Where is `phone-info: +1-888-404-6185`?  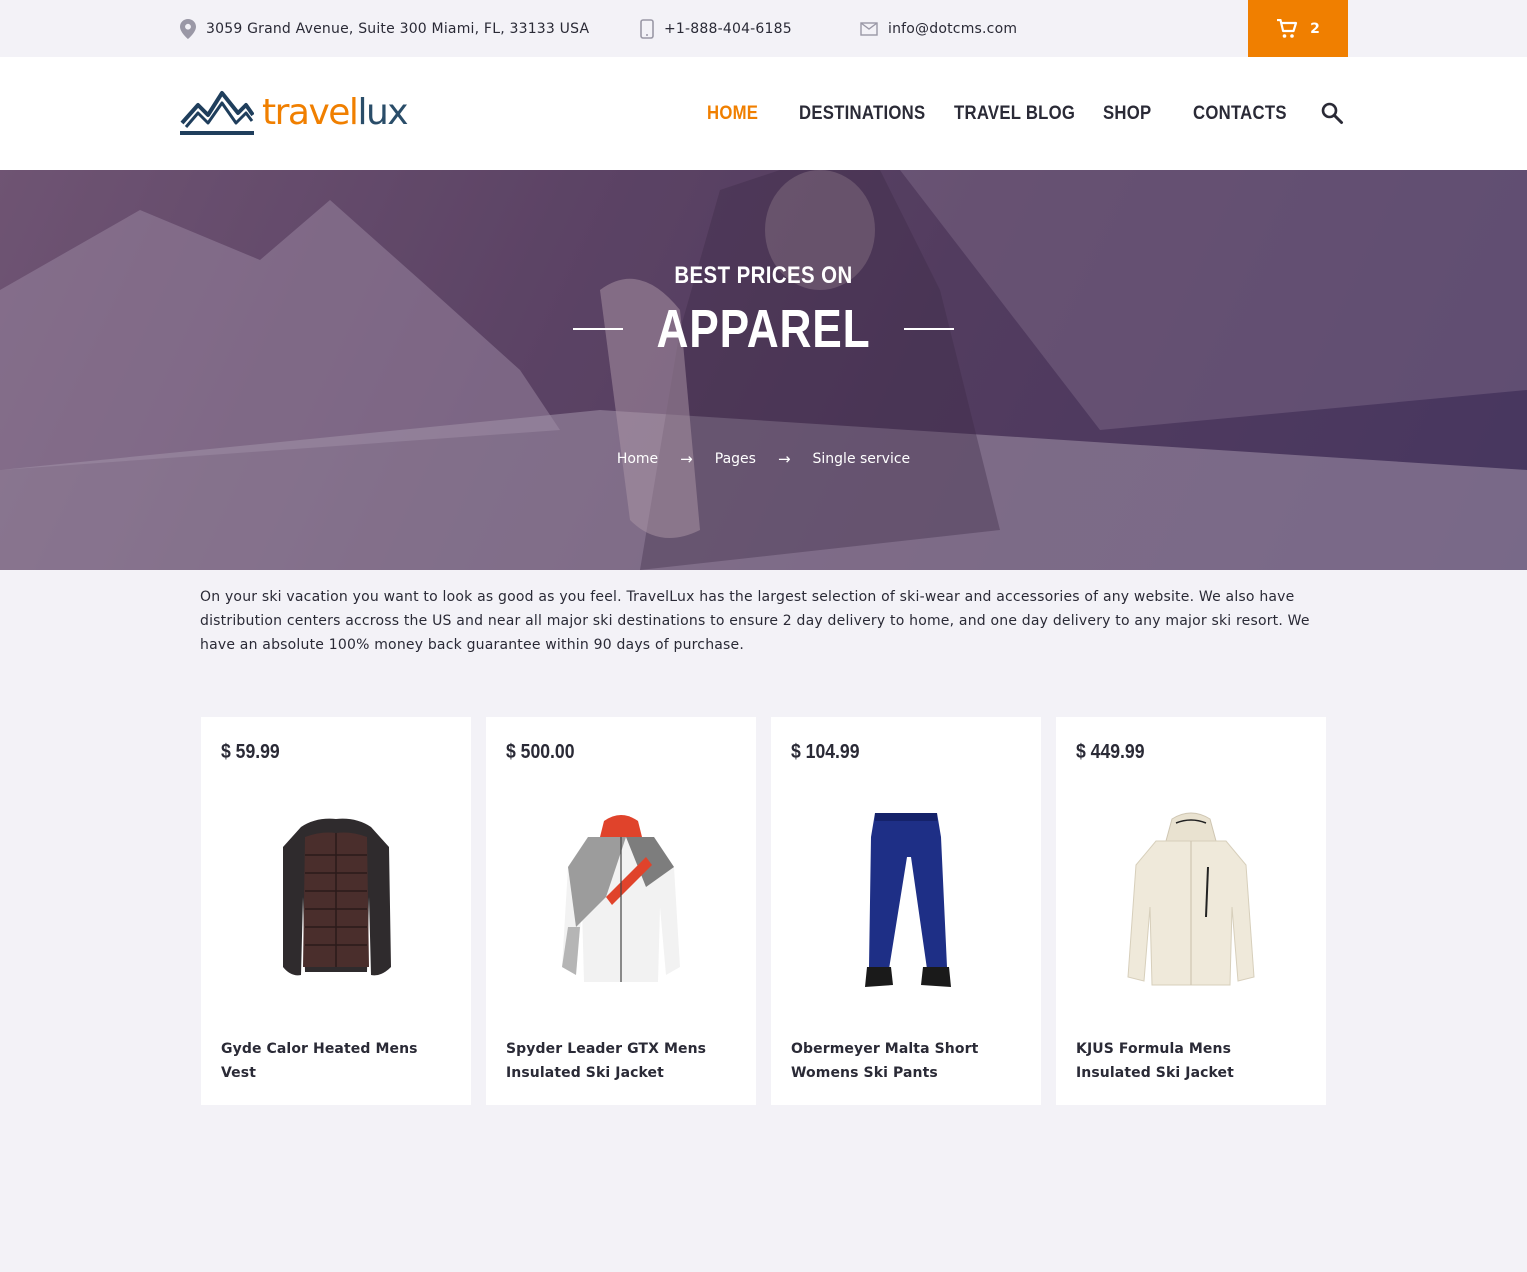
phone-info: +1-888-404-6185 is located at coordinates (716, 28).